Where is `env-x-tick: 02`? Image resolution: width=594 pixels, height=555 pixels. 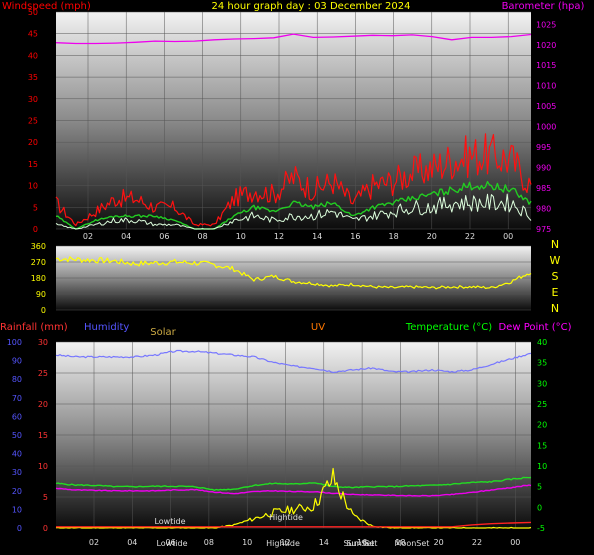 env-x-tick: 02 is located at coordinates (94, 542).